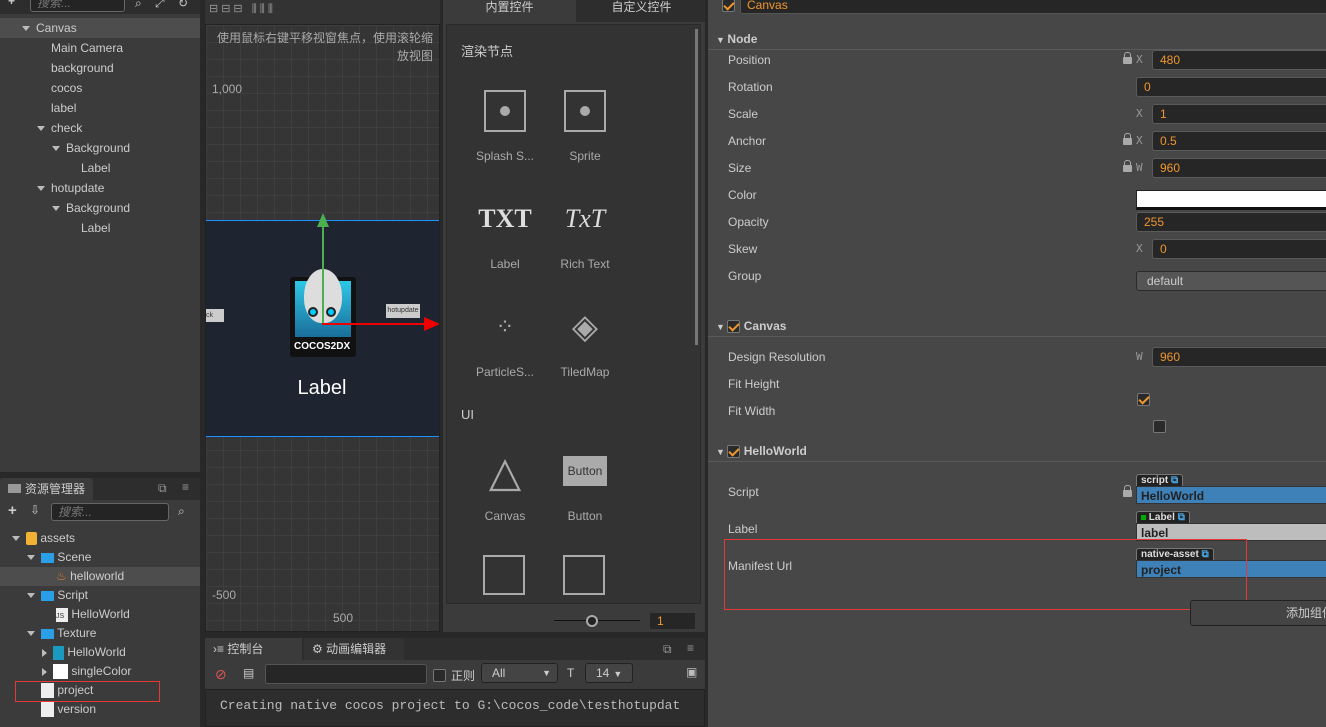  I want to click on refresh-icon: ↻, so click(183, 5).